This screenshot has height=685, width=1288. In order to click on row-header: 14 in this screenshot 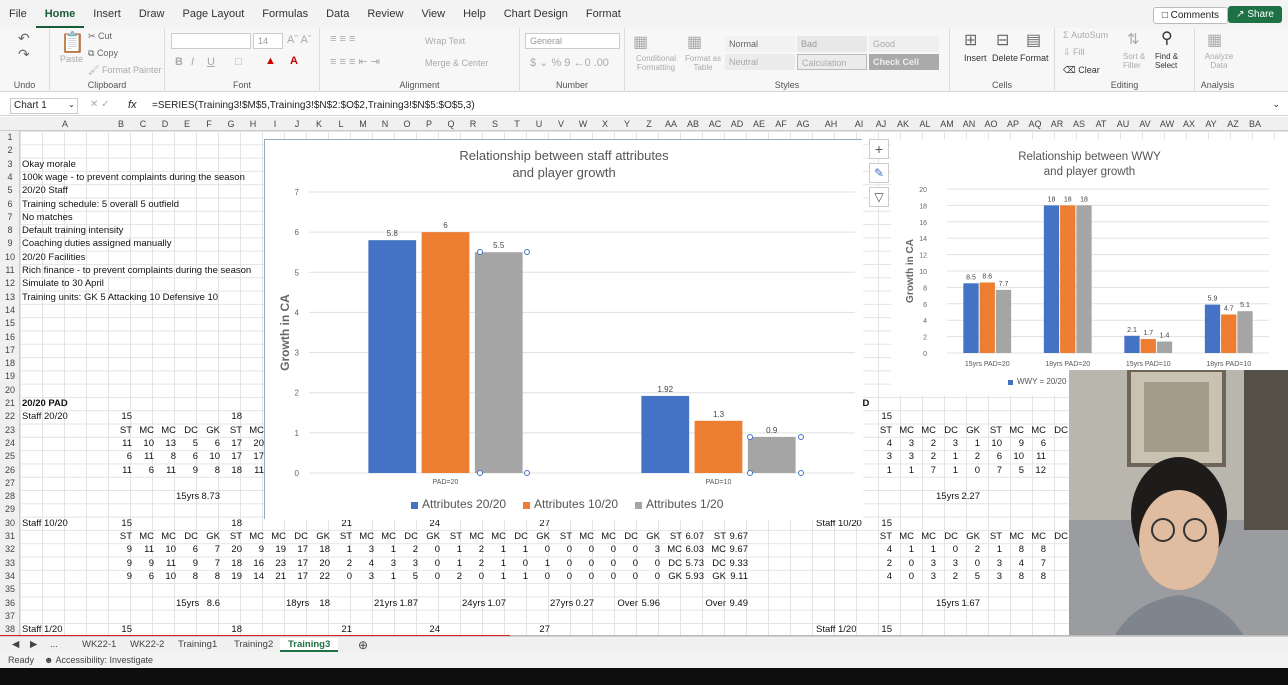, I will do `click(10, 310)`.